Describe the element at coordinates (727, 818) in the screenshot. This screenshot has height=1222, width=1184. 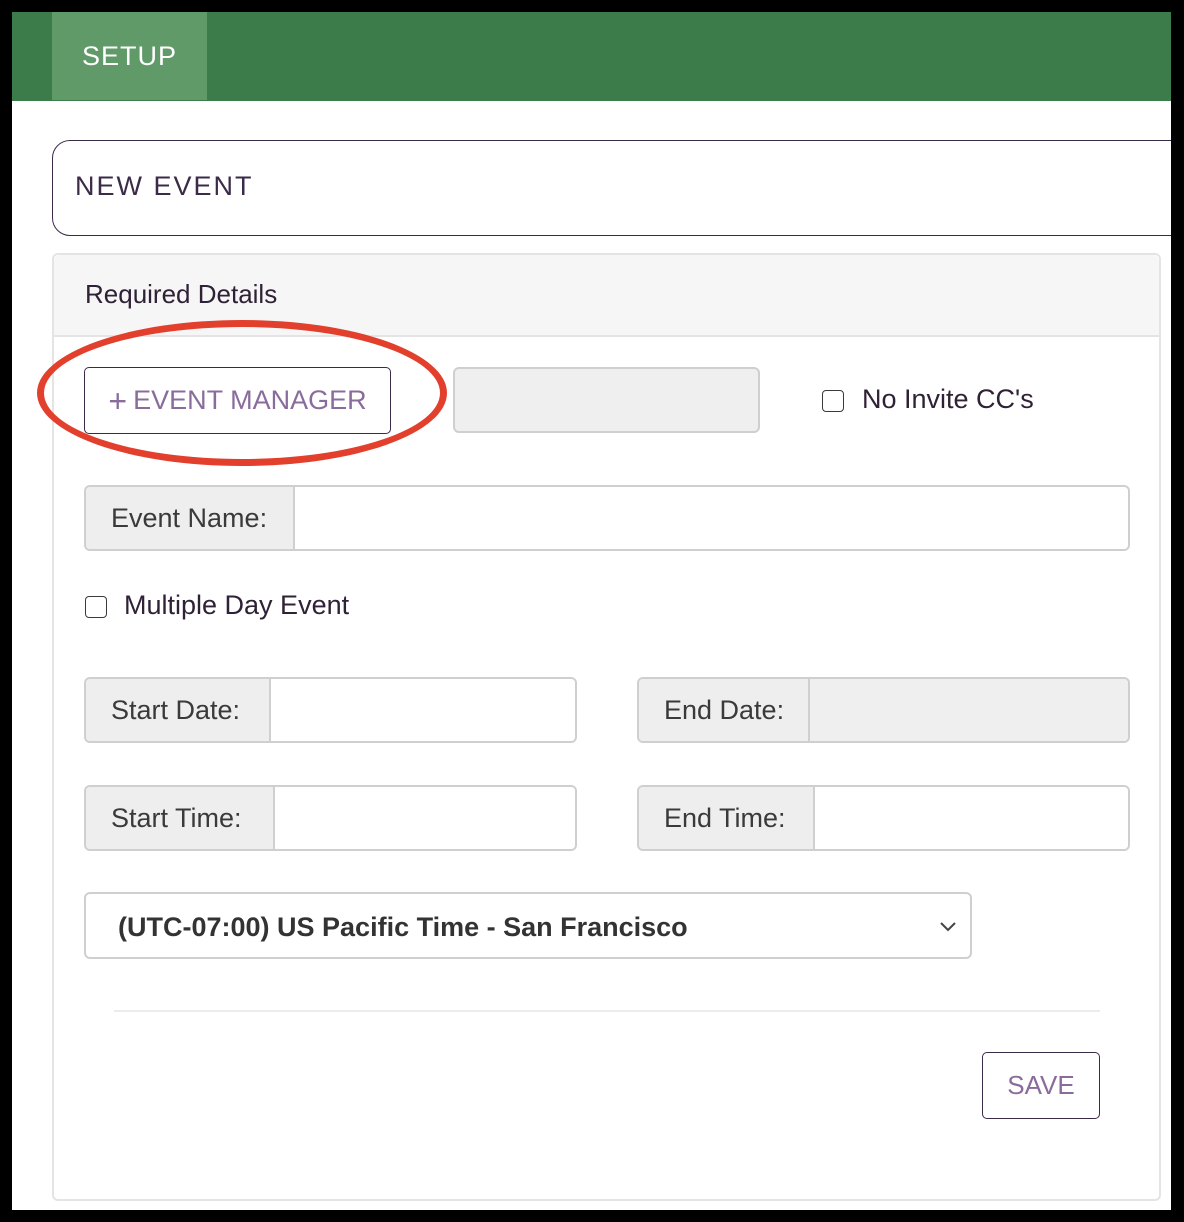
I see `end-time-label: End Time:` at that location.